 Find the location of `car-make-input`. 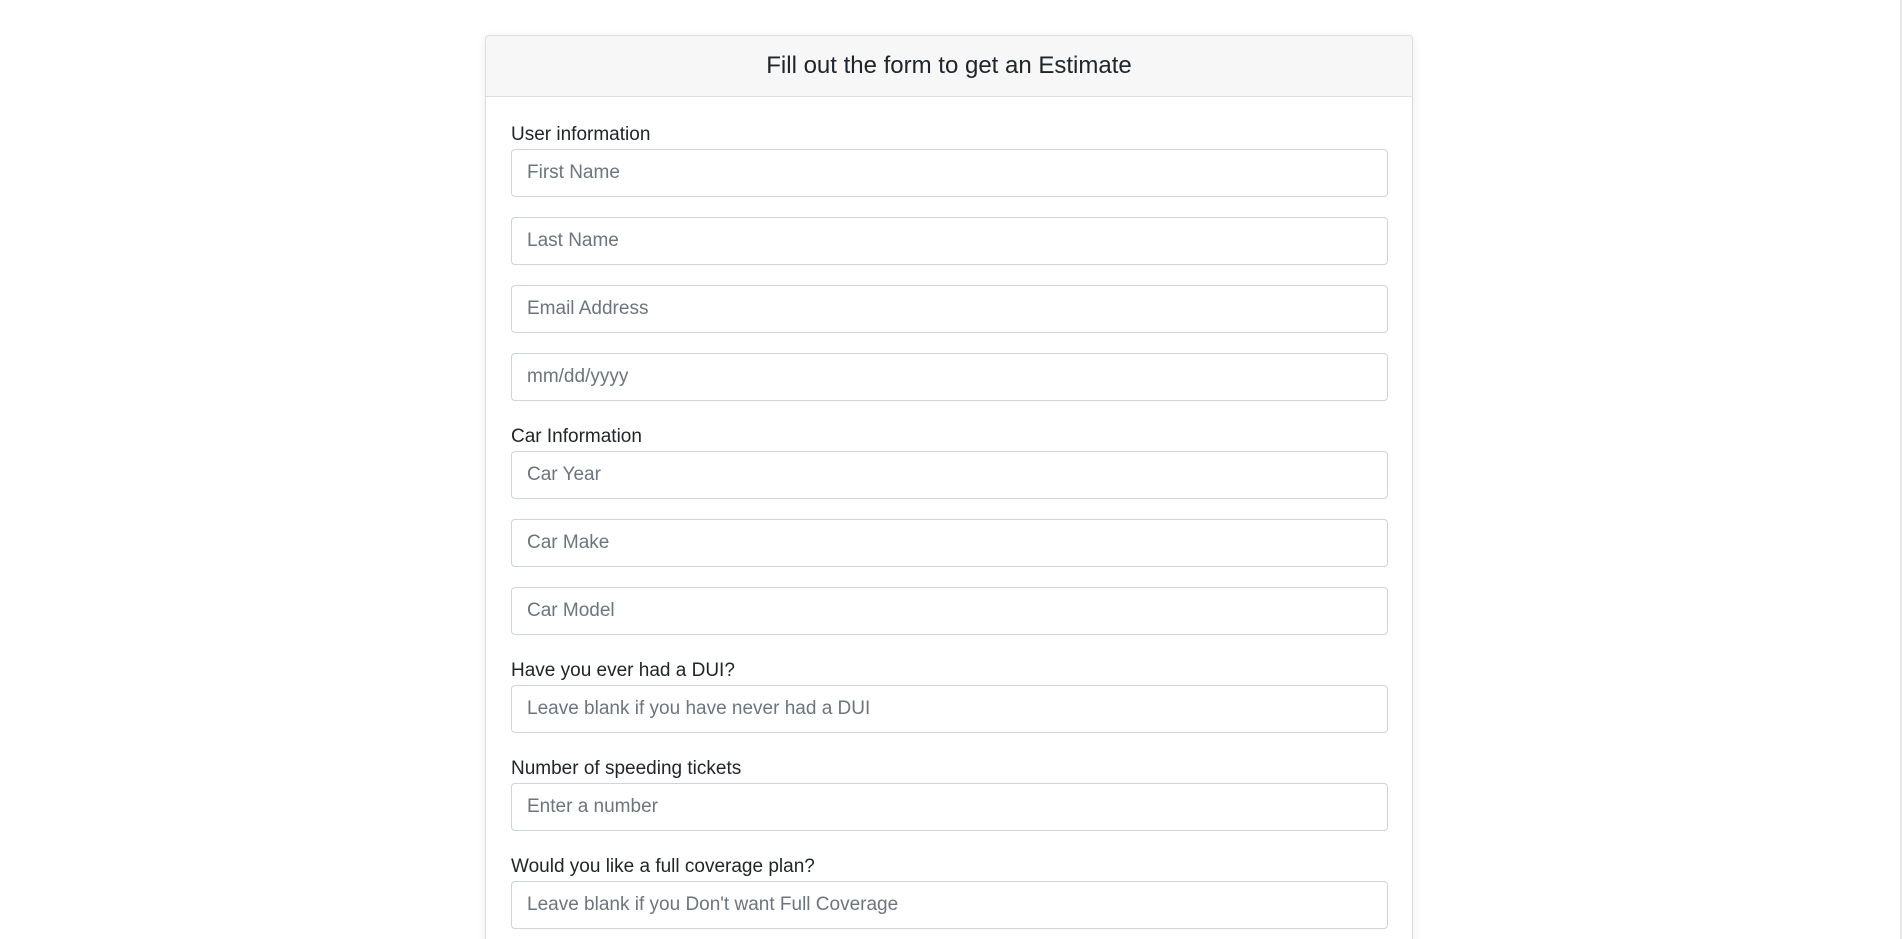

car-make-input is located at coordinates (949, 543).